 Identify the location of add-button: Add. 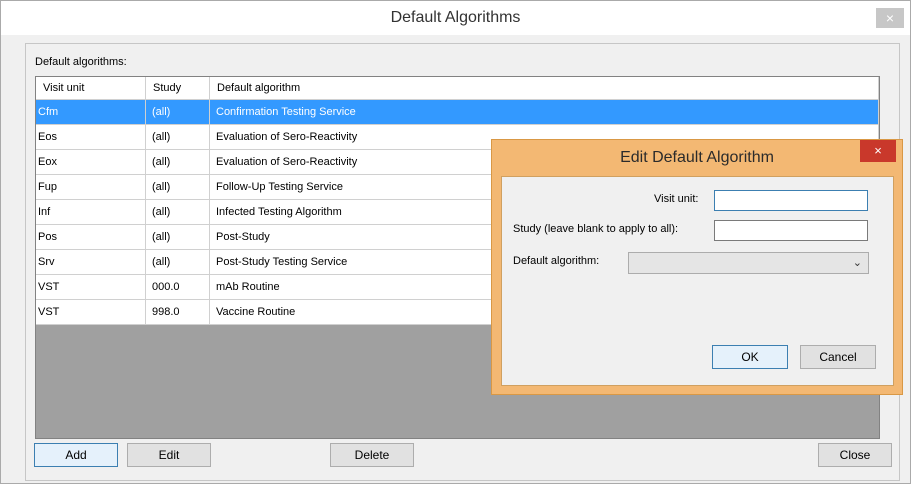
(76, 455).